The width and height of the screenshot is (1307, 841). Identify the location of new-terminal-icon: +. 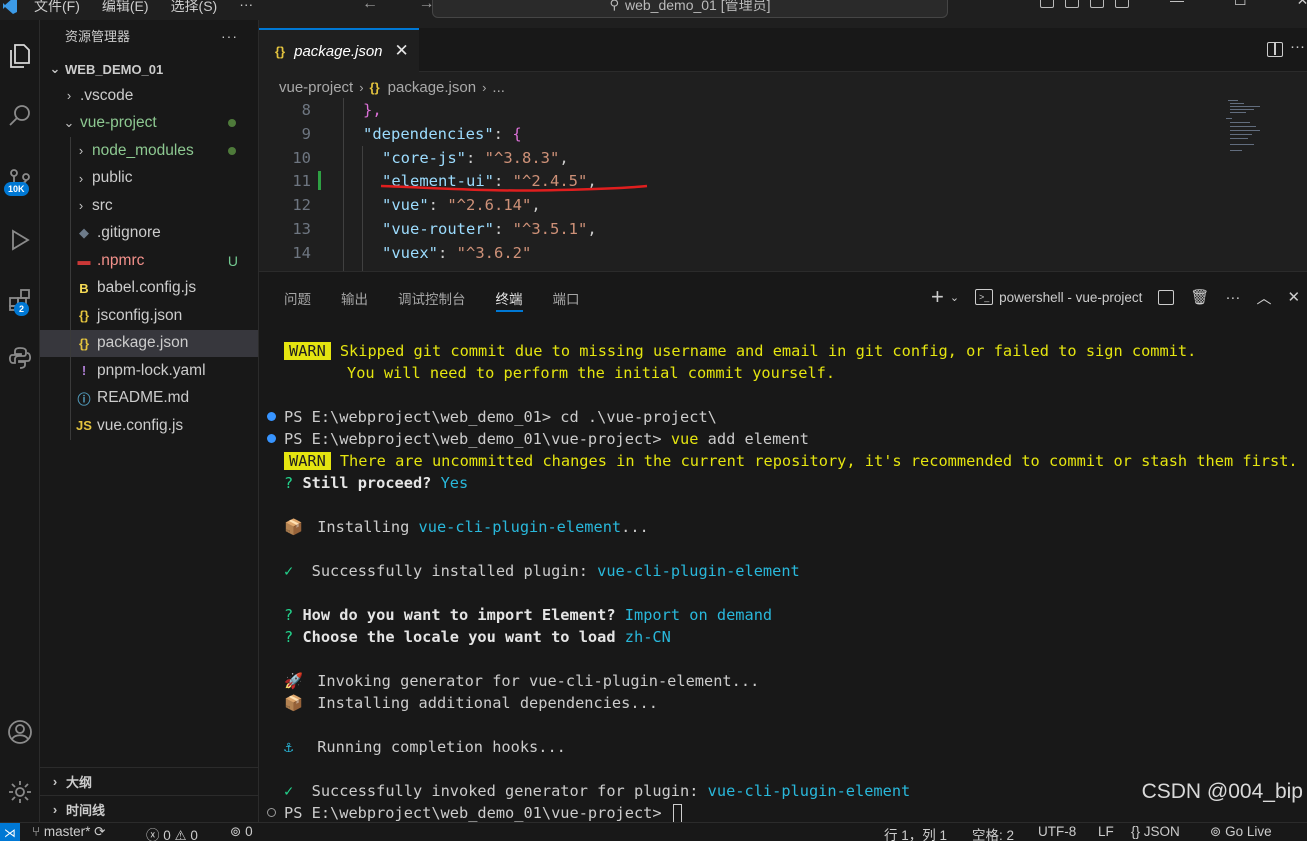
(937, 297).